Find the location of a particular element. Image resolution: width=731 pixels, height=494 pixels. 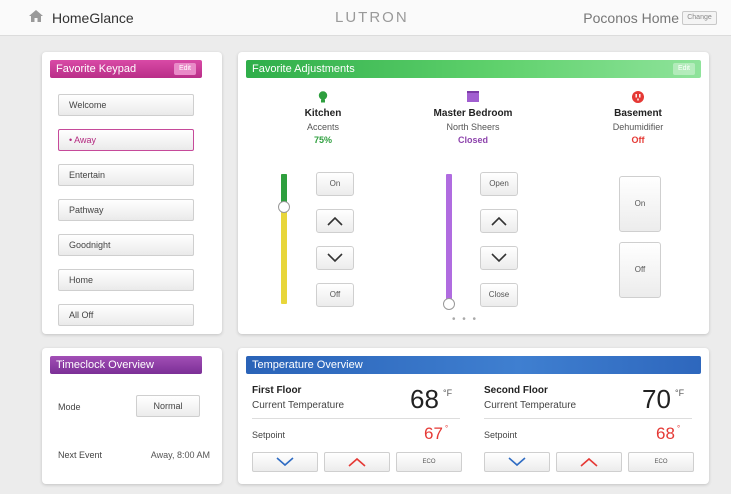

favorites-edit-button: Edit is located at coordinates (683, 69).